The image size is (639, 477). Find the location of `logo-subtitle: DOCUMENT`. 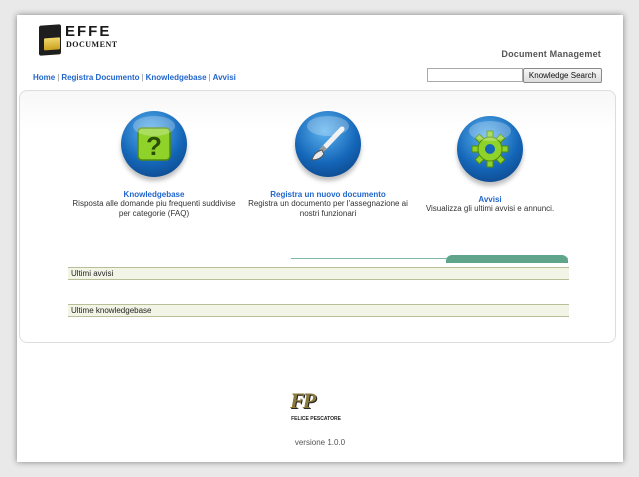

logo-subtitle: DOCUMENT is located at coordinates (92, 44).